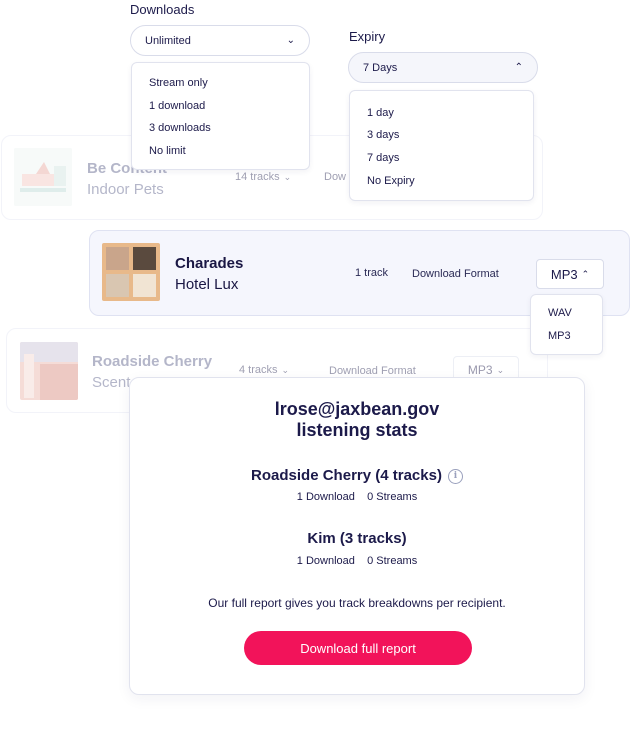 The image size is (630, 734). What do you see at coordinates (209, 263) in the screenshot?
I see `track-title: Charades` at bounding box center [209, 263].